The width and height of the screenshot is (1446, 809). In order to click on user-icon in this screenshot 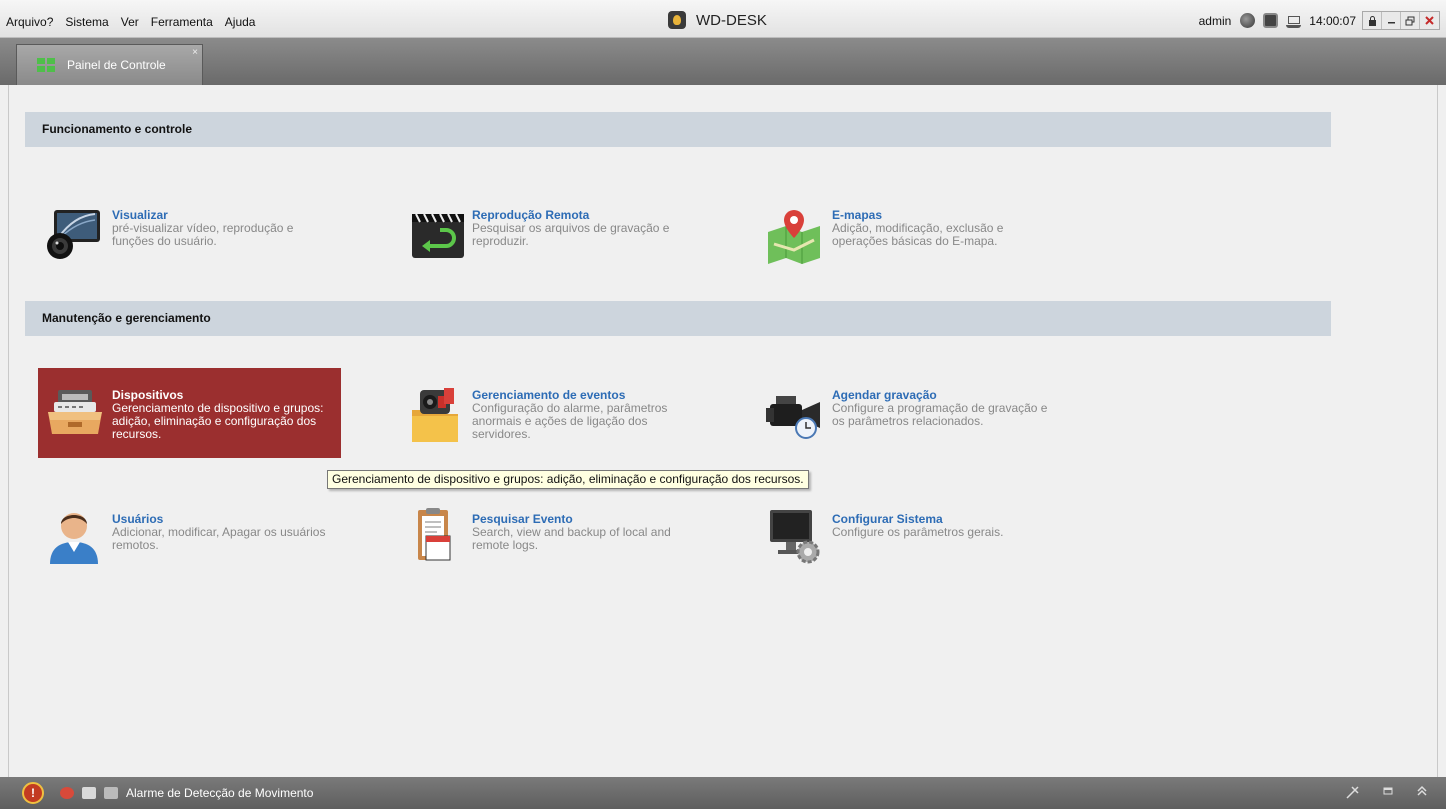, I will do `click(74, 538)`.